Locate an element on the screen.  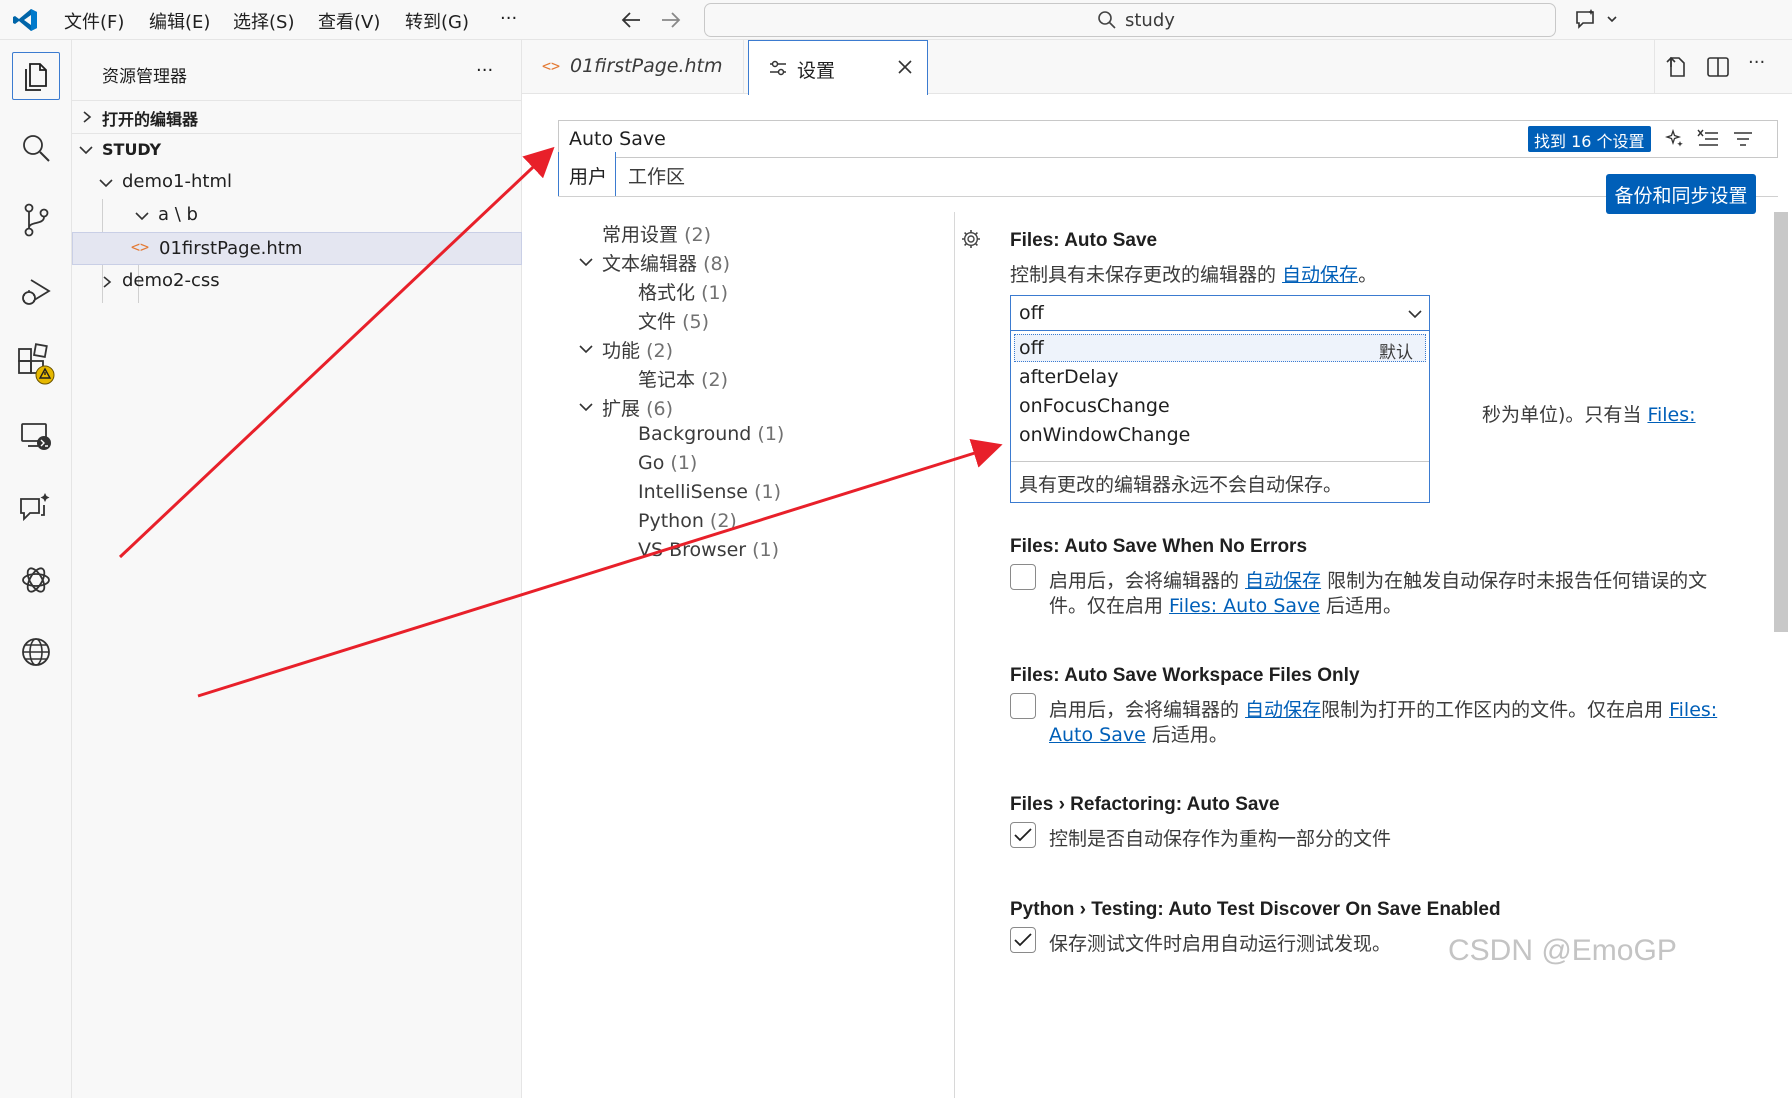
activity-explorer is located at coordinates (36, 76).